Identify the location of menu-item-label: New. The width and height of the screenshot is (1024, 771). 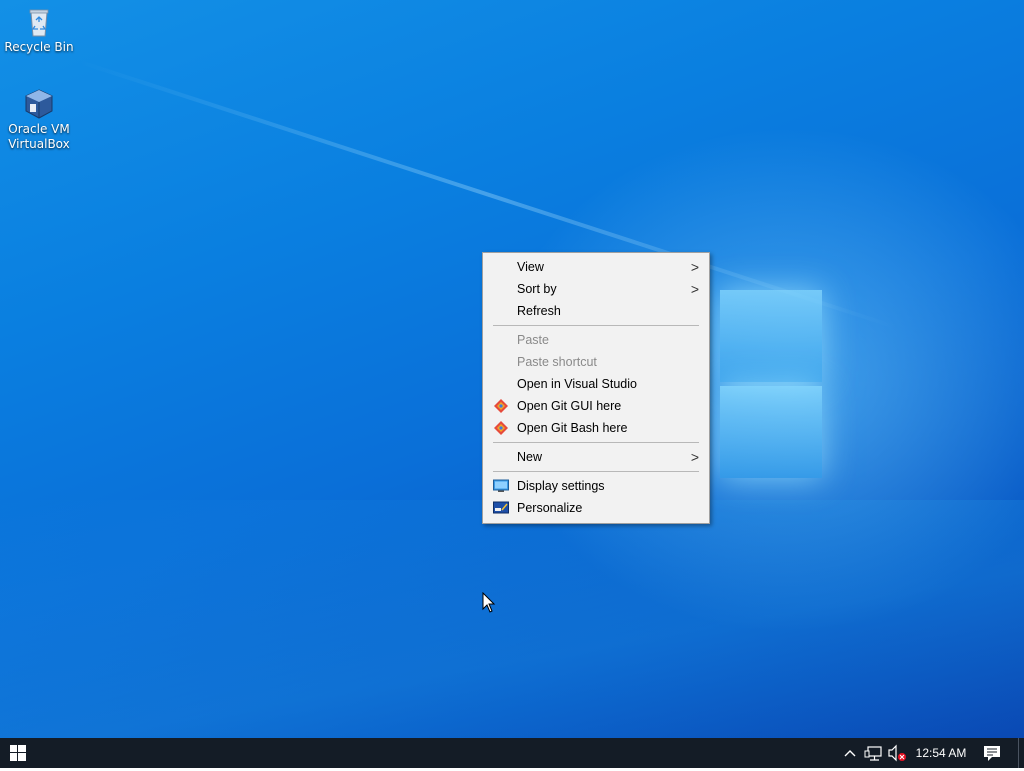
(530, 457).